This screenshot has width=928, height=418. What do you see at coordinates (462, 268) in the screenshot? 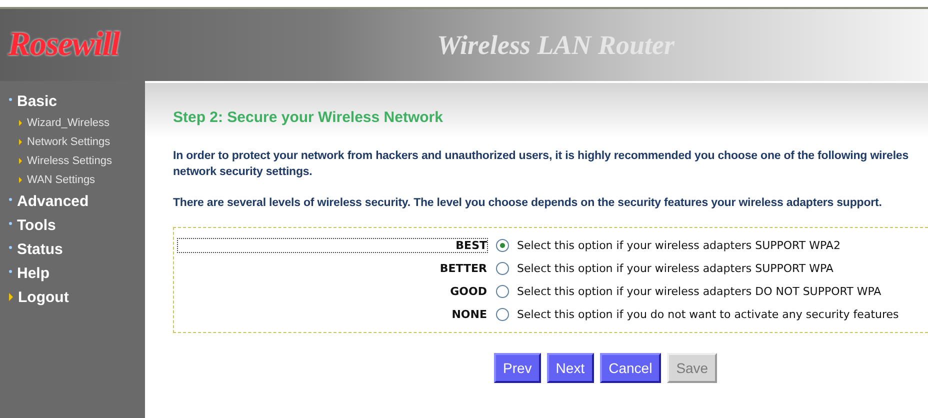
I see `security-level-label: BETTER` at bounding box center [462, 268].